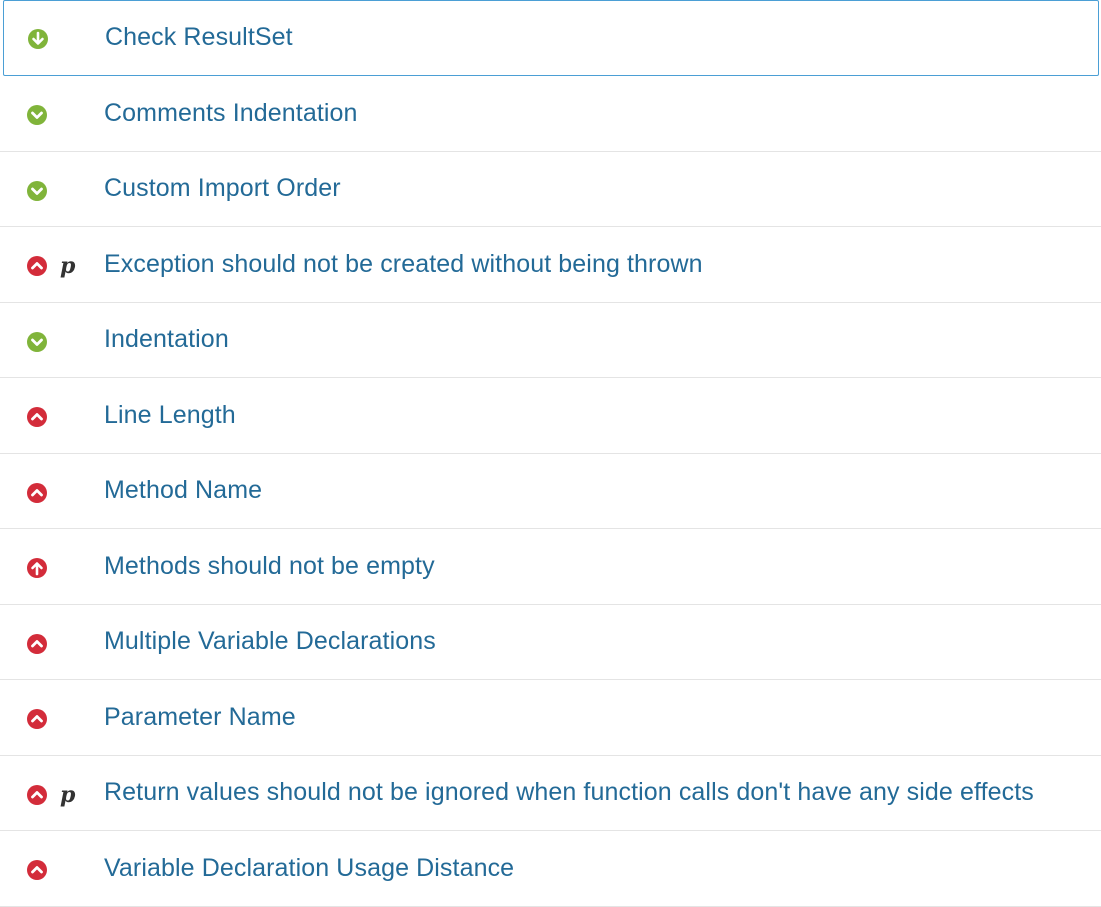 The height and width of the screenshot is (907, 1101). Describe the element at coordinates (550, 416) in the screenshot. I see `rule-row-line-length: Line Length` at that location.